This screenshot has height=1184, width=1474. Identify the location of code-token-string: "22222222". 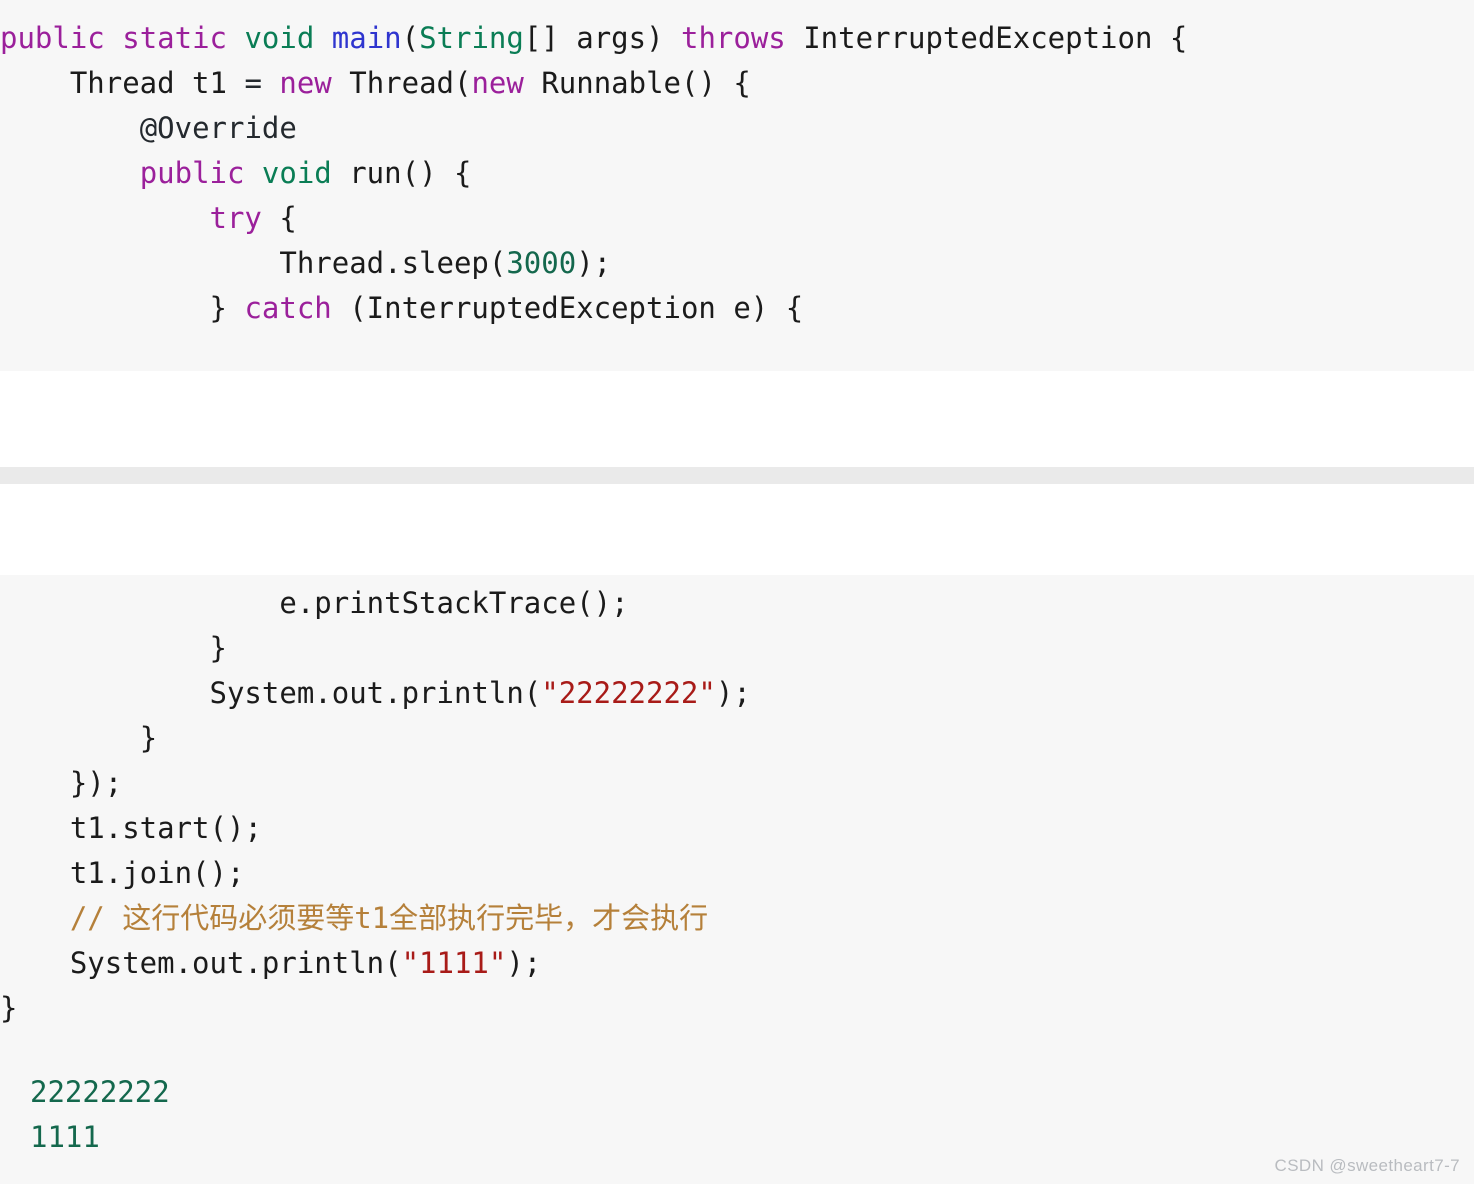
(628, 693).